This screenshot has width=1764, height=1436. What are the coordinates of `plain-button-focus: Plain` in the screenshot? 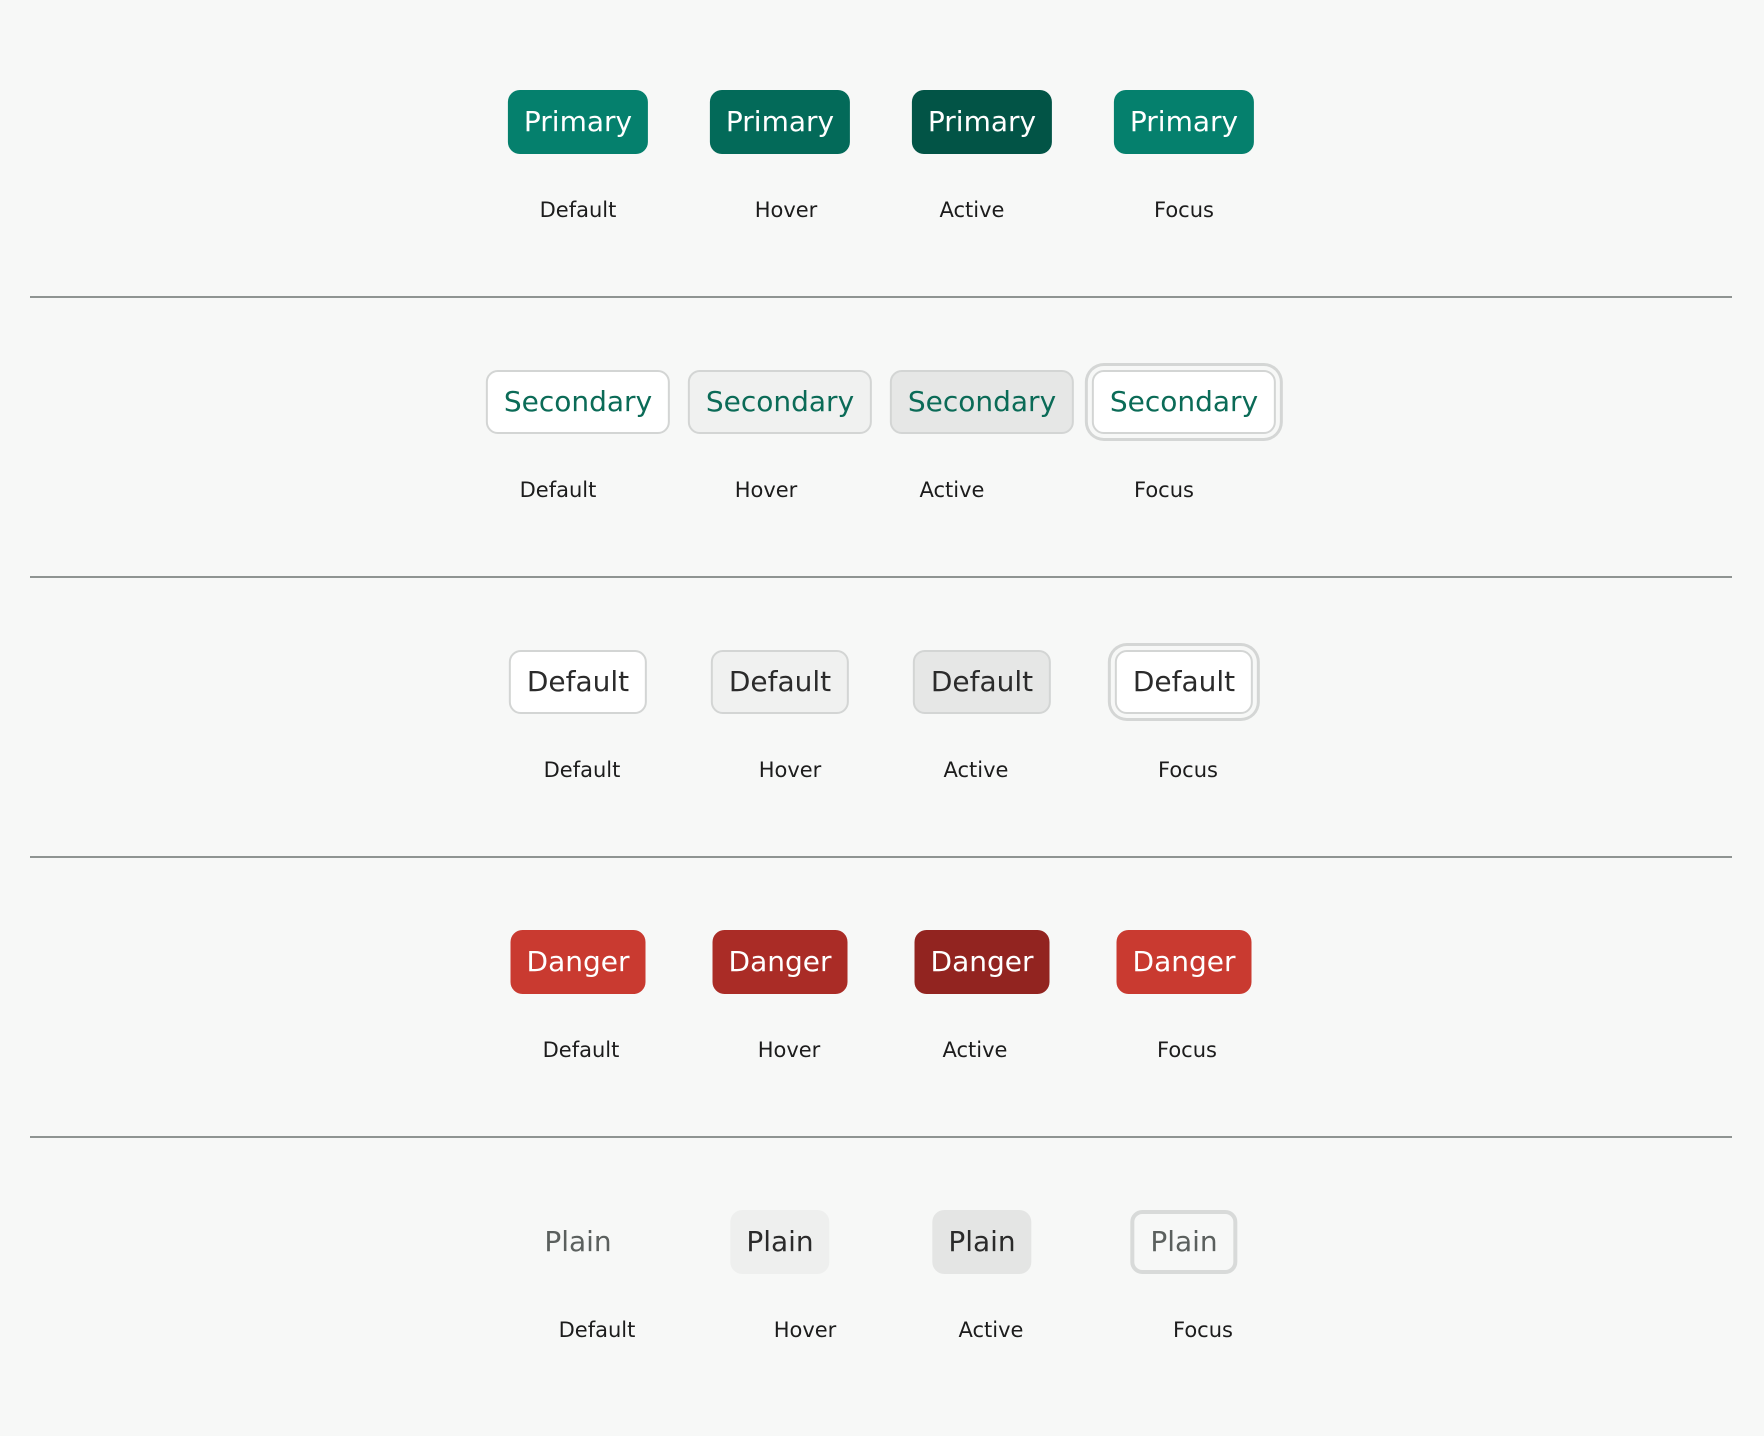 It's located at (1184, 1242).